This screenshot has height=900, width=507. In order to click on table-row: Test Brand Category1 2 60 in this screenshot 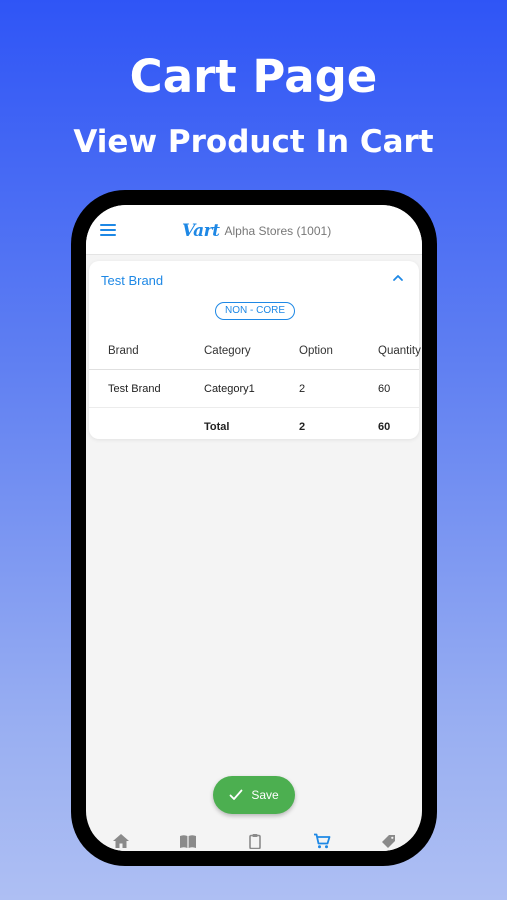, I will do `click(254, 389)`.